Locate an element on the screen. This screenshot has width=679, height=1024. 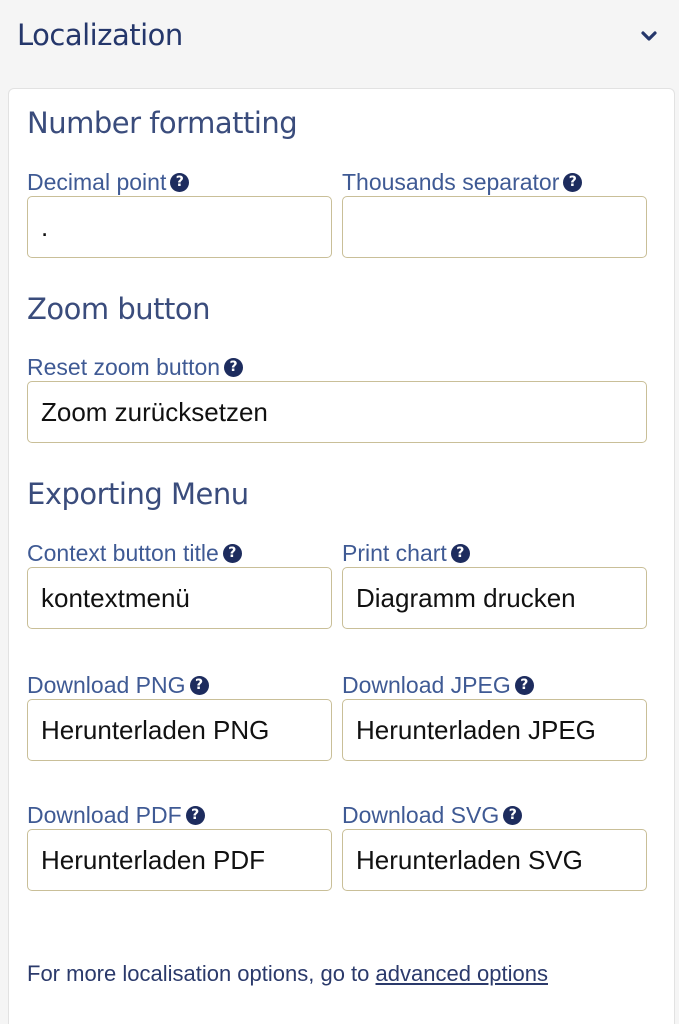
context-button-title-label: Context button title ? is located at coordinates (134, 553).